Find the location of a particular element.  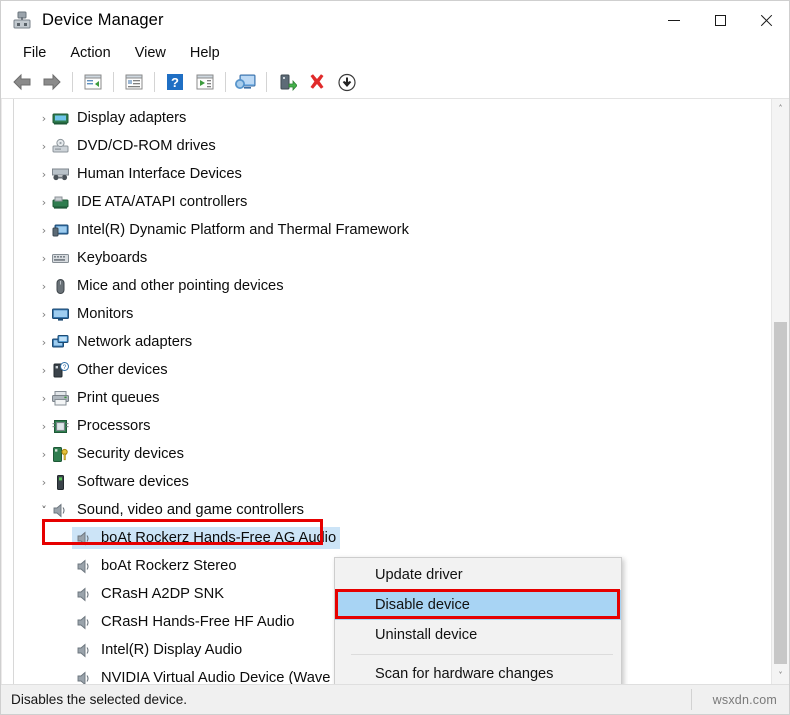

tree-item-human-interface-devices: › Human Interface Devices is located at coordinates (386, 174).